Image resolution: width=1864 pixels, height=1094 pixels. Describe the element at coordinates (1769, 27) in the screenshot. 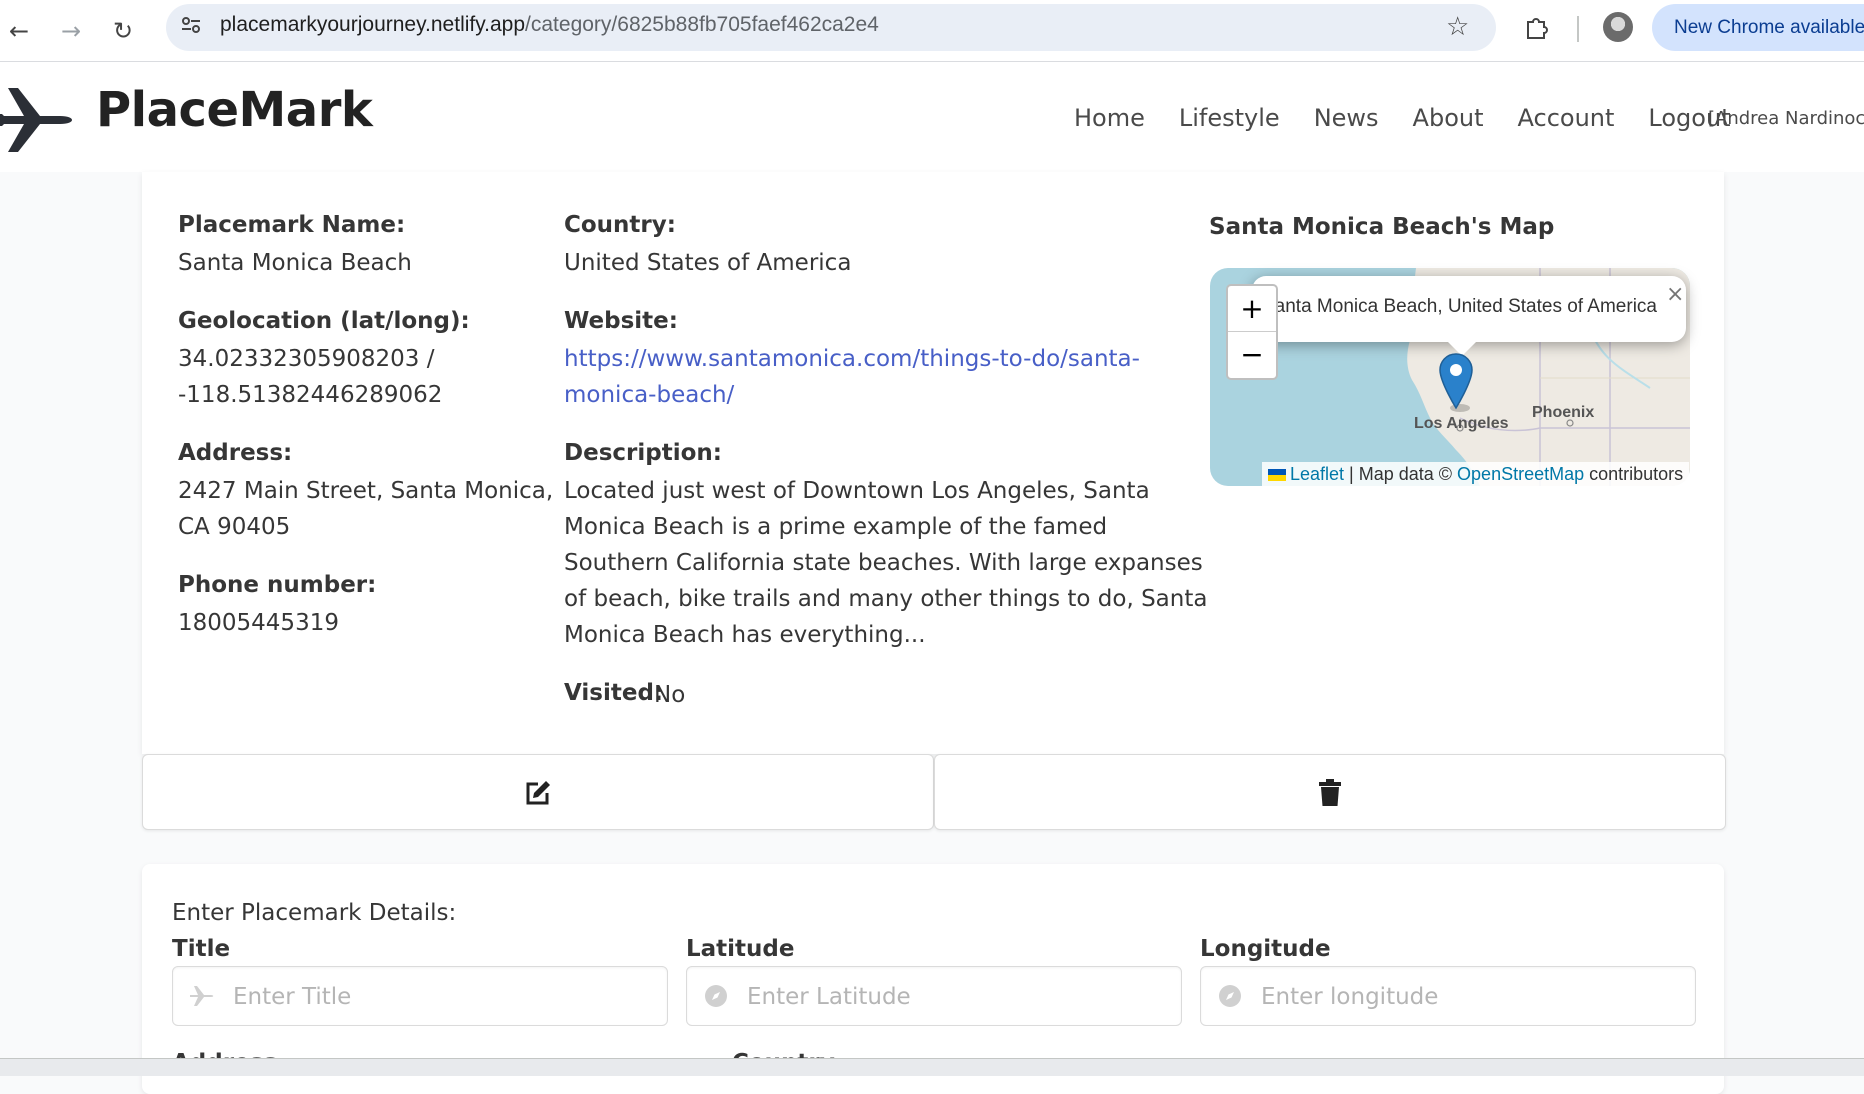

I see `chrome-update-label: New Chrome available` at that location.